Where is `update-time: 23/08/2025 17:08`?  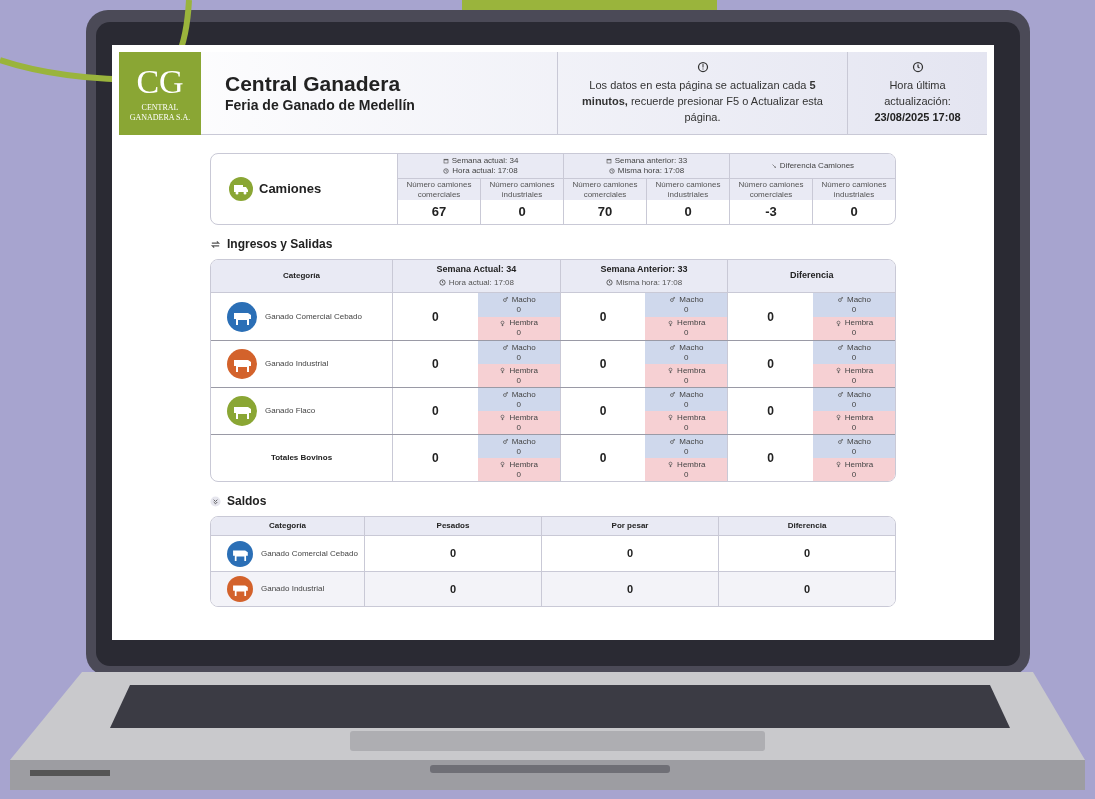 update-time: 23/08/2025 17:08 is located at coordinates (917, 117).